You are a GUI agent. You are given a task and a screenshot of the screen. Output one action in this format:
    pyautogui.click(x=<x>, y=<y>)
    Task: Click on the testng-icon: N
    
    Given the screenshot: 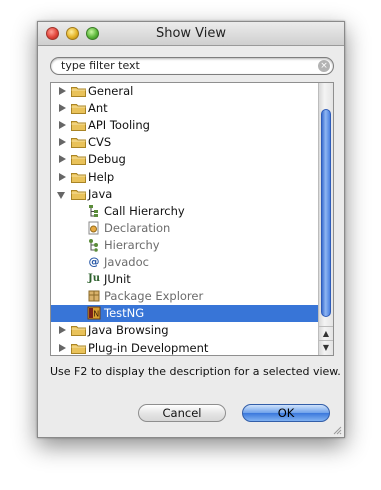 What is the action you would take?
    pyautogui.click(x=94, y=313)
    